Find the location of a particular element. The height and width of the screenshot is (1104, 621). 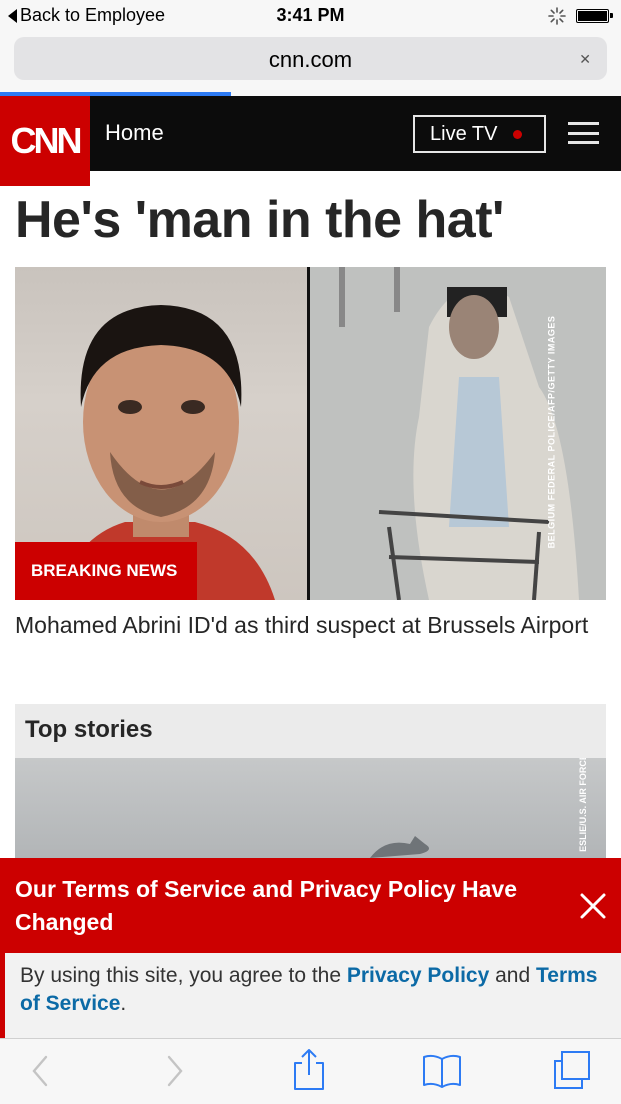

article-headline: He's 'man in the hat' is located at coordinates (259, 220).